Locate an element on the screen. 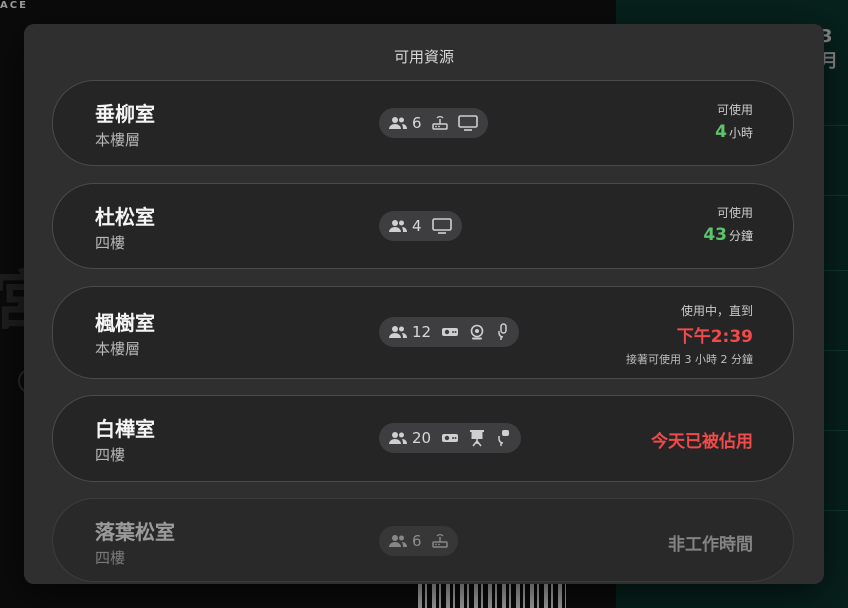 This screenshot has width=848, height=608. room-status: 可使用 43 分鐘 is located at coordinates (728, 224).